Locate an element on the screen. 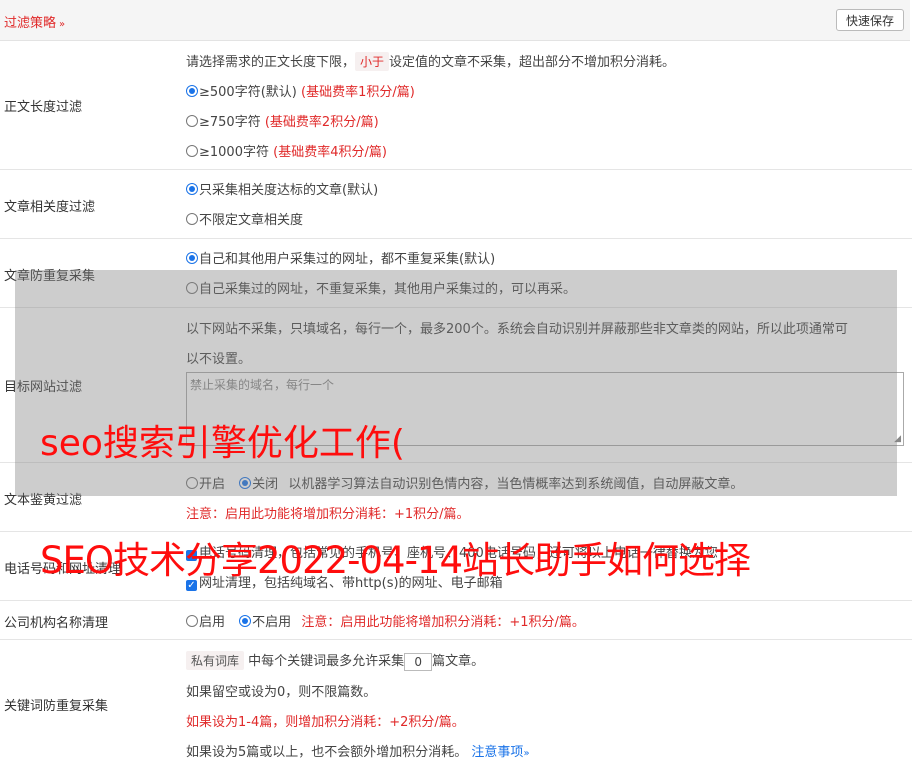 Image resolution: width=912 pixels, height=768 pixels. top-bar: 过滤策略» 快速保存 is located at coordinates (455, 20).